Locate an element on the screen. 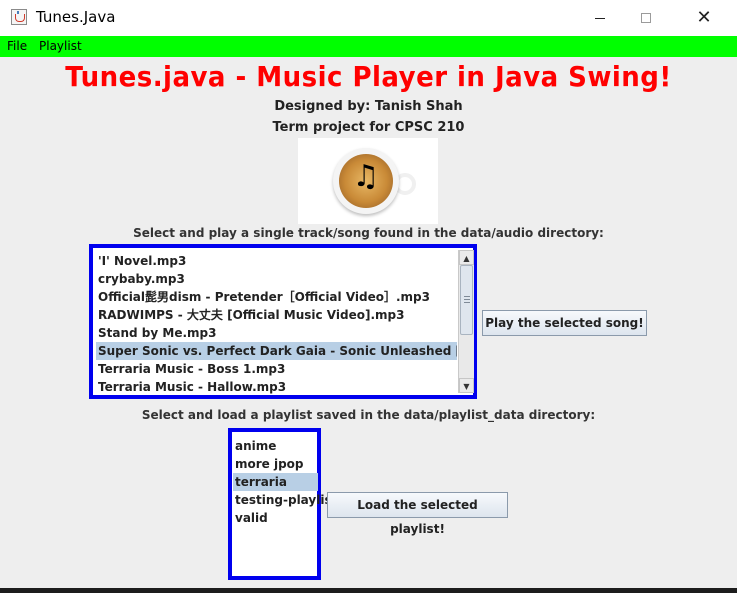  maximize-button is located at coordinates (646, 18).